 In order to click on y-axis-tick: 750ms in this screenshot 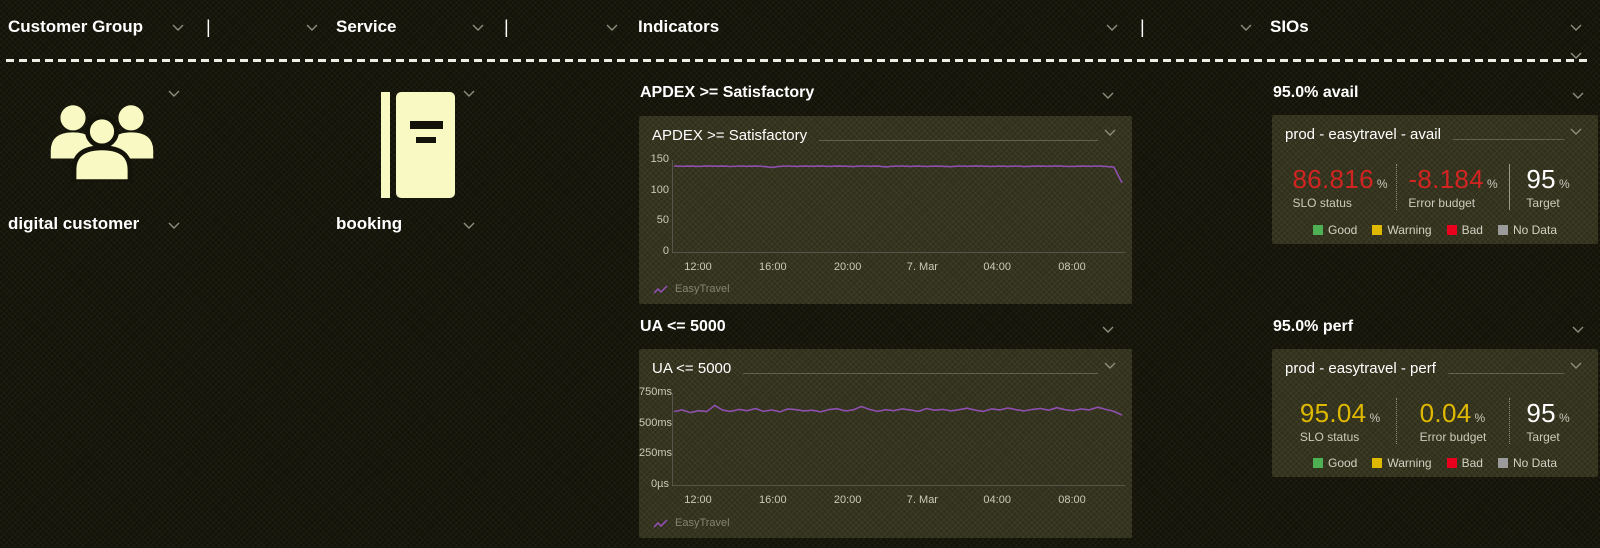, I will do `click(656, 392)`.